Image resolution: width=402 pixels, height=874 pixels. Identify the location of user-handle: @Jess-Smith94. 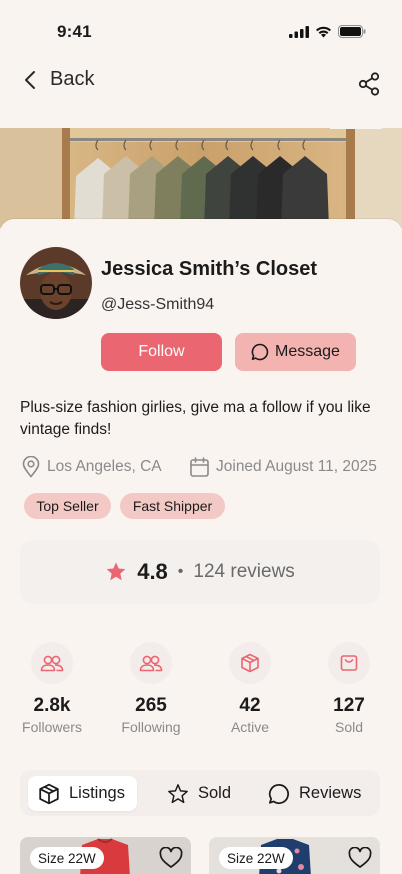
(158, 304).